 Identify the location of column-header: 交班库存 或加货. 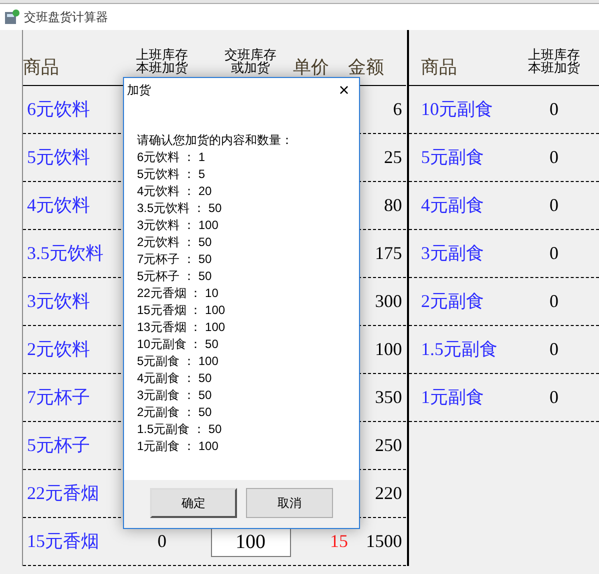
(250, 61).